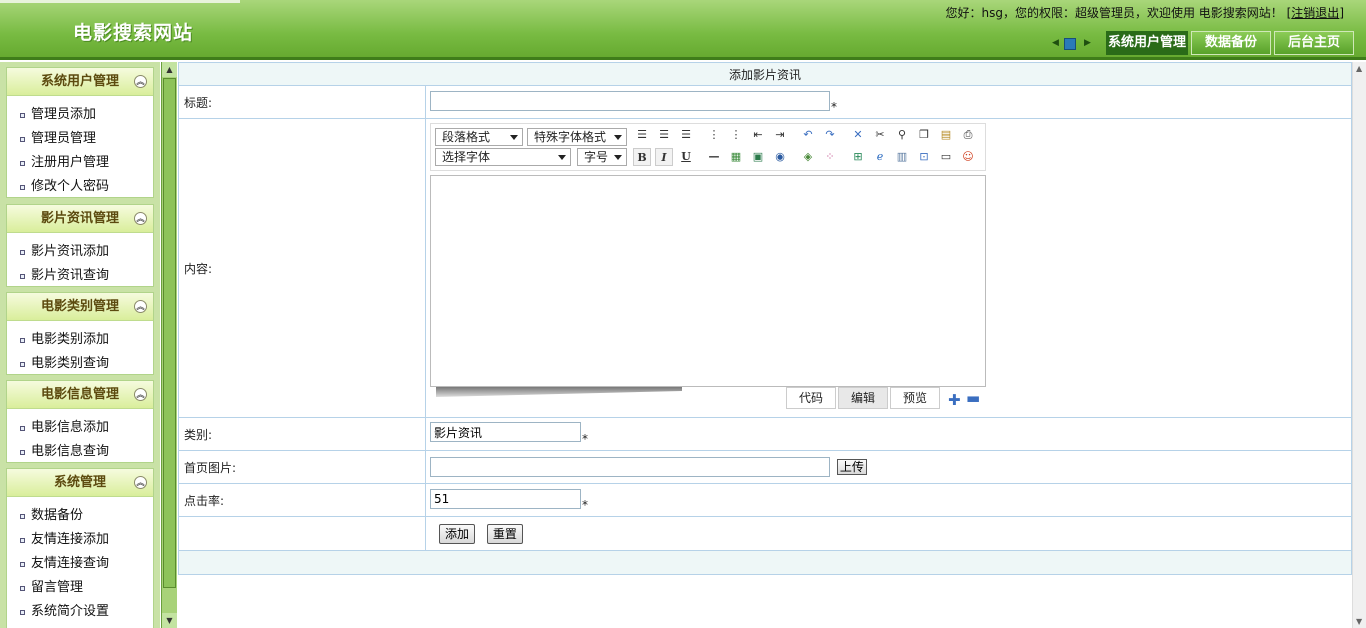 Image resolution: width=1366 pixels, height=628 pixels. Describe the element at coordinates (736, 157) in the screenshot. I see `insert-table-icon: ▦` at that location.